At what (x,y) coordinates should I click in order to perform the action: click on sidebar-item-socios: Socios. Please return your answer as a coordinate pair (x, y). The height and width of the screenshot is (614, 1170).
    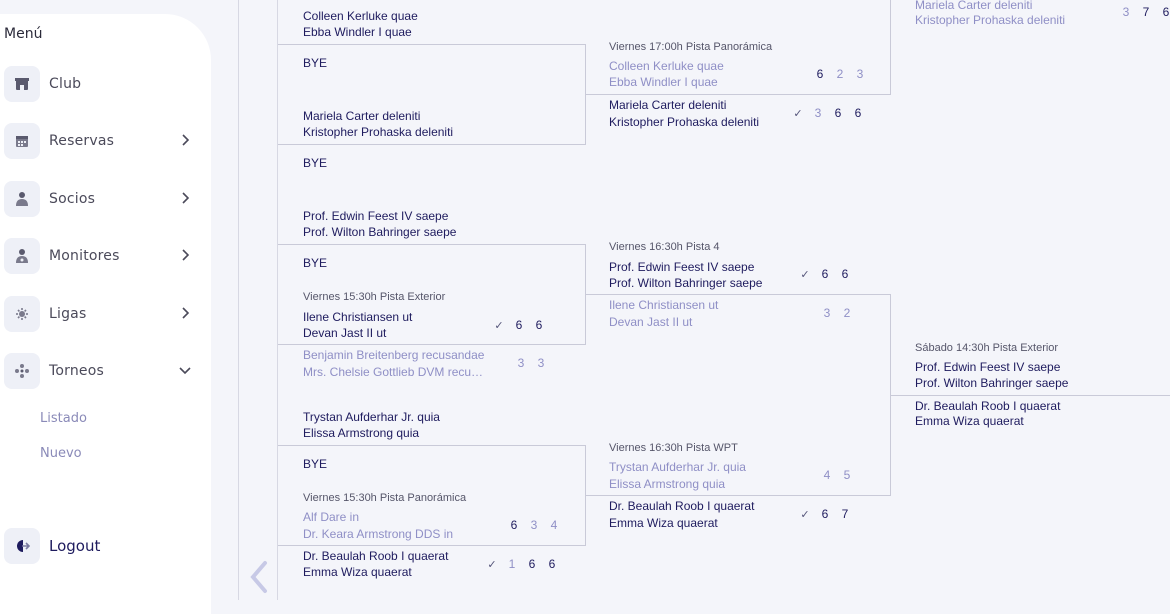
    Looking at the image, I should click on (105, 199).